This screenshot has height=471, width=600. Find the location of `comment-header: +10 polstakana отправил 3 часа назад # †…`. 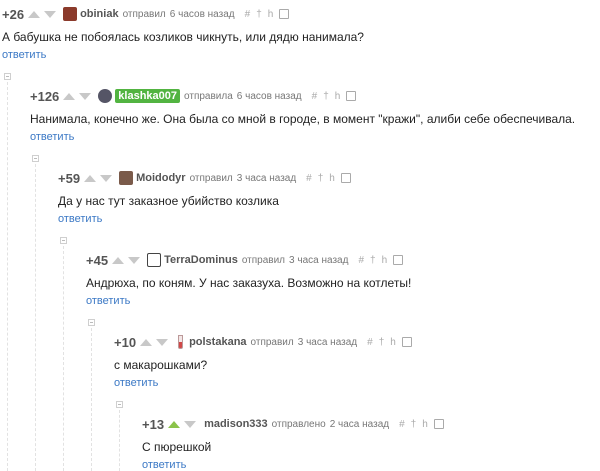

comment-header: +10 polstakana отправил 3 часа назад # †… is located at coordinates (263, 342).